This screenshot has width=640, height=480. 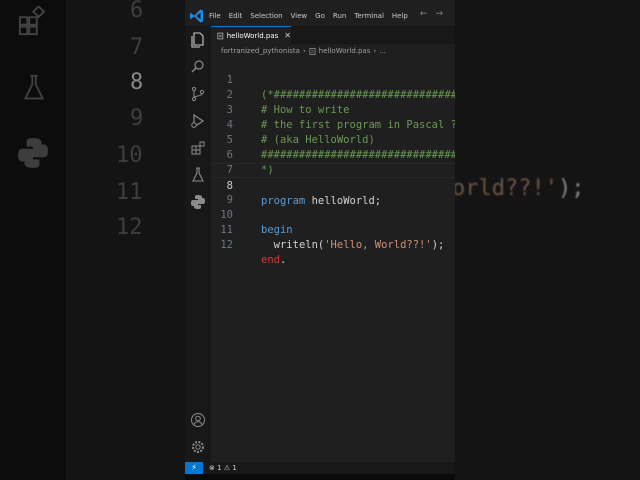 I want to click on account-icon, so click(x=198, y=420).